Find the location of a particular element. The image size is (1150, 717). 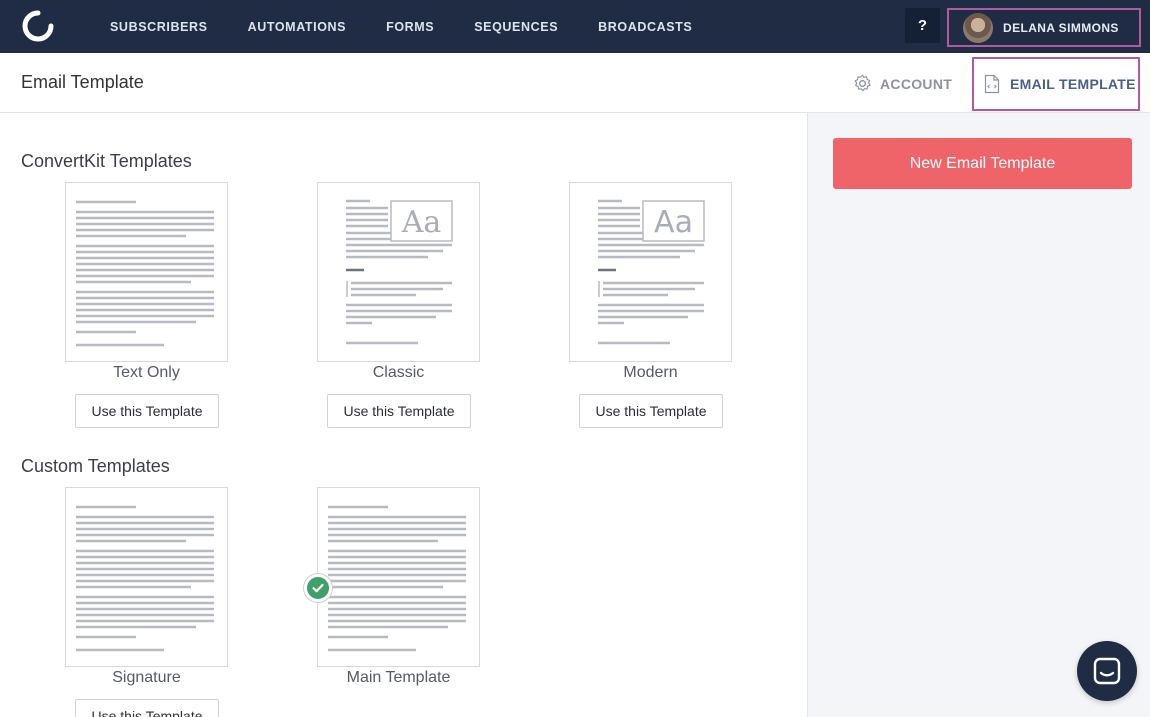

new-email-template-button: New Email Template is located at coordinates (982, 163).